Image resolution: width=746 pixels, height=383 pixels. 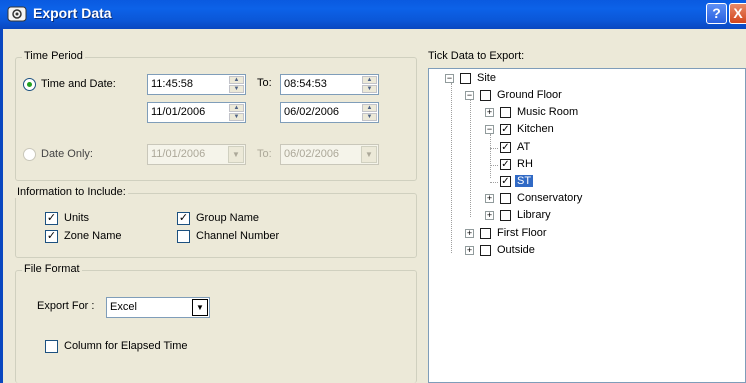 What do you see at coordinates (485, 95) in the screenshot?
I see `ground-floor-checkbox` at bounding box center [485, 95].